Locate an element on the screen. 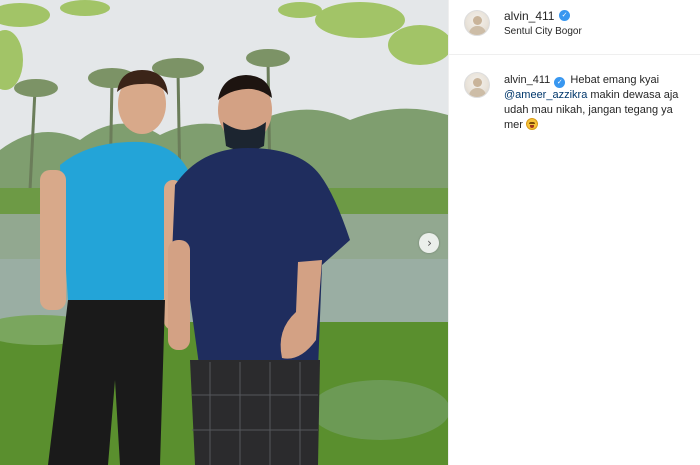  grinning-sweat-emoji-icon is located at coordinates (532, 124).